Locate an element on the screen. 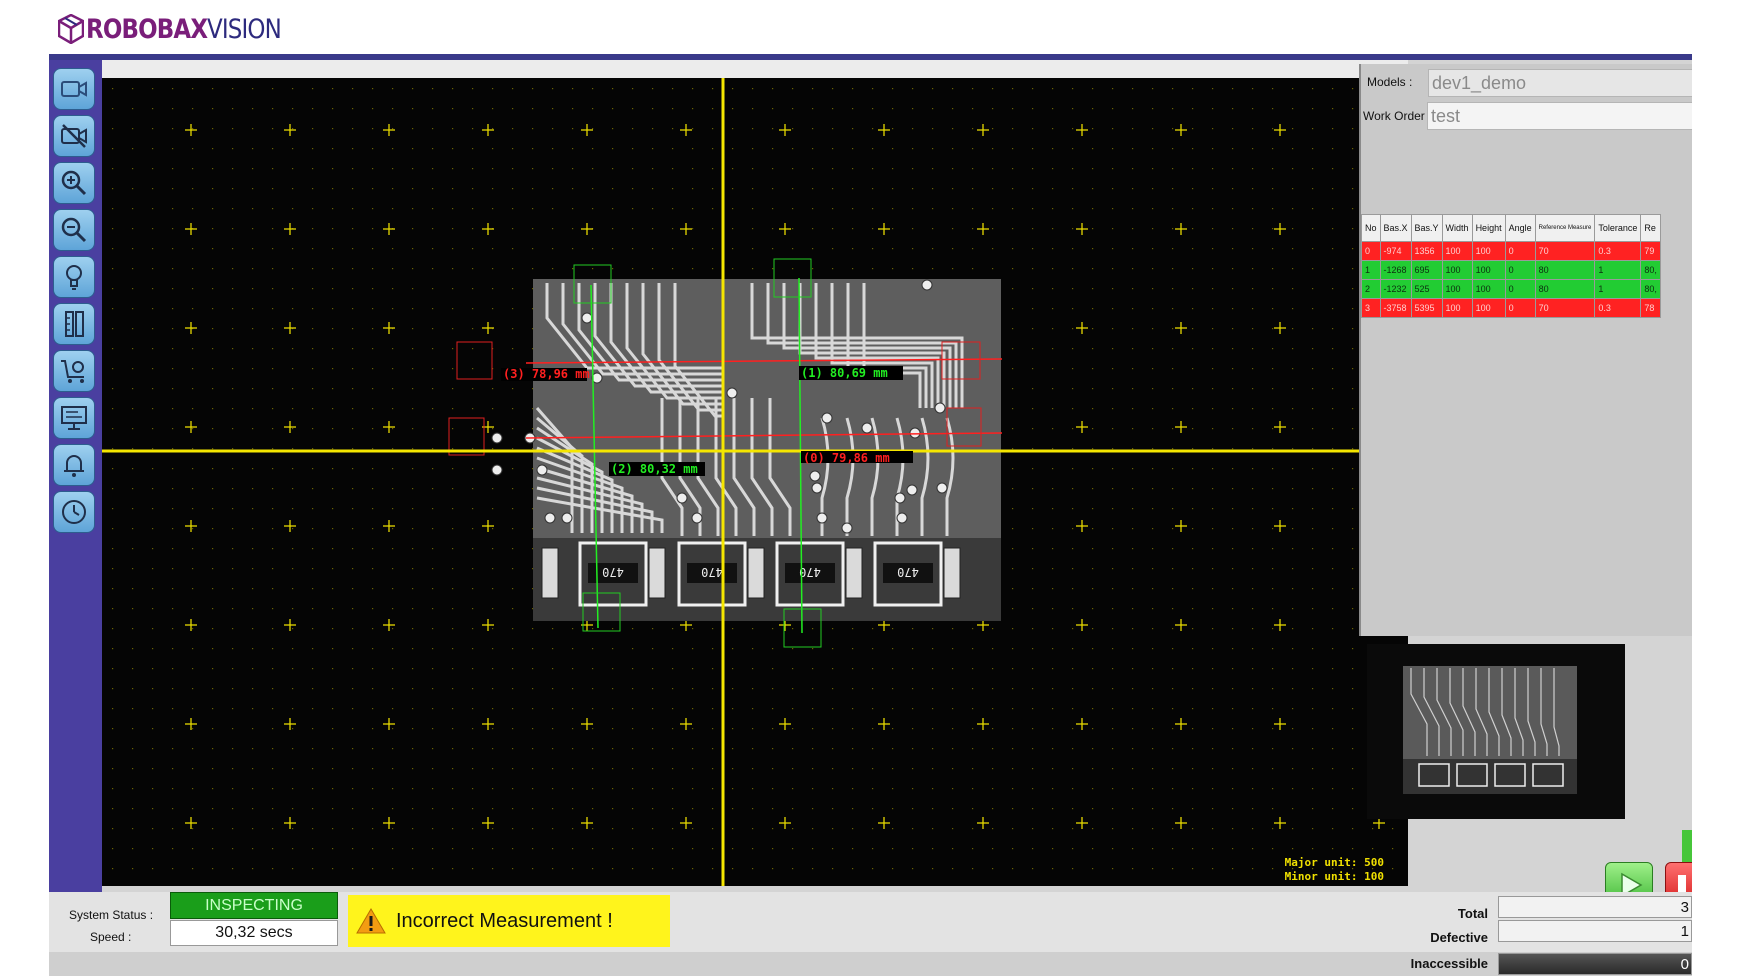  history-button is located at coordinates (74, 512).